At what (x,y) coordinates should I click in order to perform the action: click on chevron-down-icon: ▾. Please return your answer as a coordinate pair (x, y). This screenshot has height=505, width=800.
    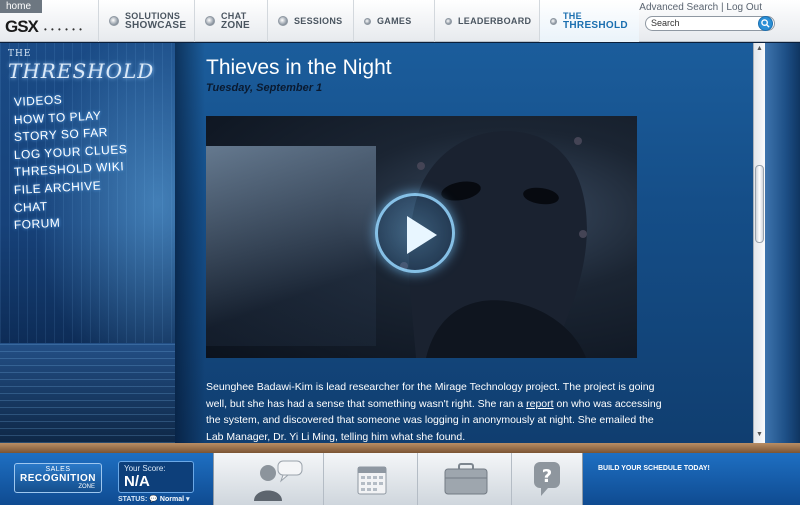
    Looking at the image, I should click on (188, 499).